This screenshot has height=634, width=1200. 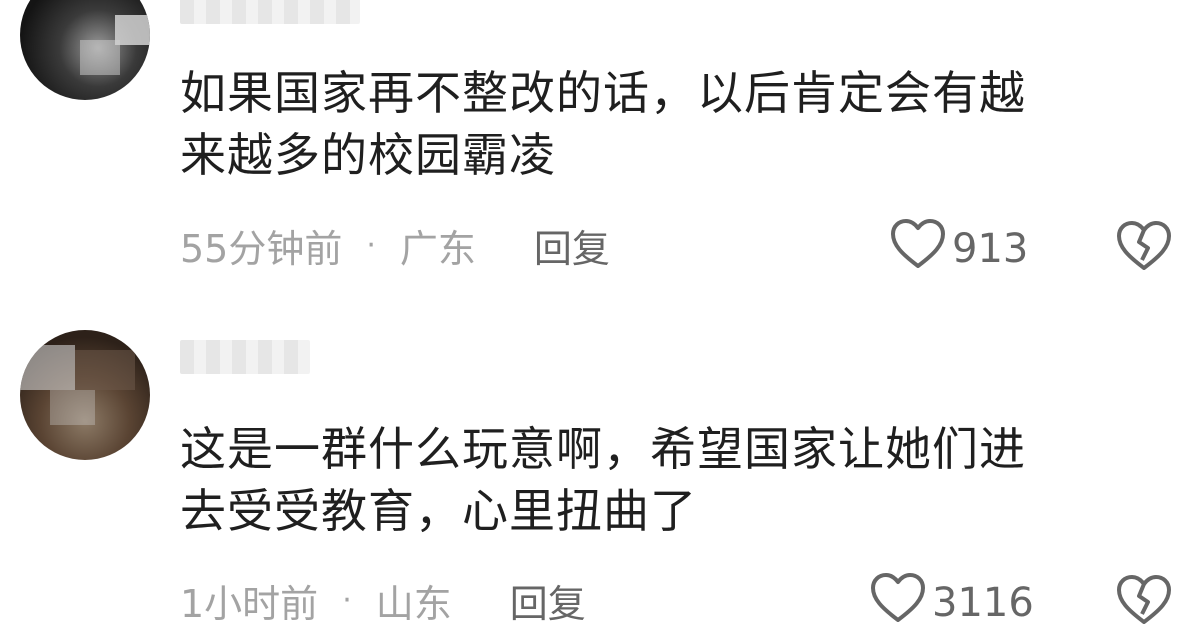 What do you see at coordinates (990, 249) in the screenshot?
I see `like-count: 913` at bounding box center [990, 249].